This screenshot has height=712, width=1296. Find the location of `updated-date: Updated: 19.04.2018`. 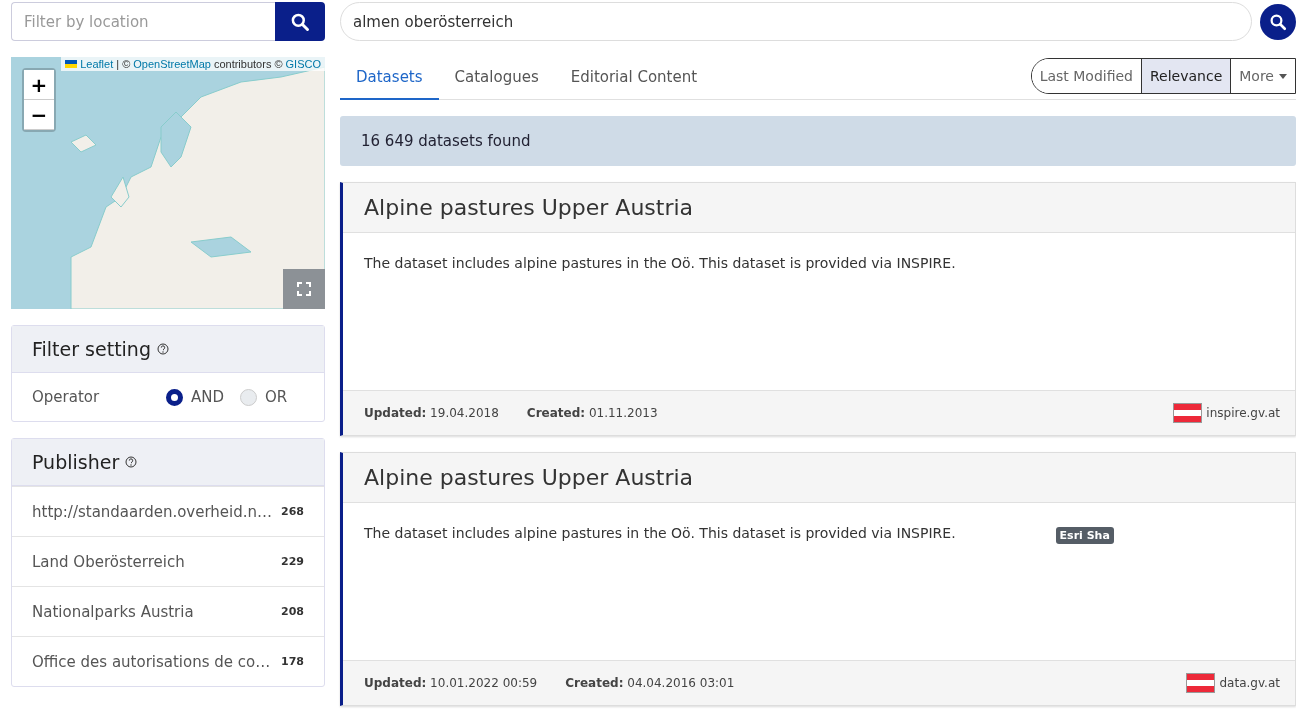

updated-date: Updated: 19.04.2018 is located at coordinates (431, 413).